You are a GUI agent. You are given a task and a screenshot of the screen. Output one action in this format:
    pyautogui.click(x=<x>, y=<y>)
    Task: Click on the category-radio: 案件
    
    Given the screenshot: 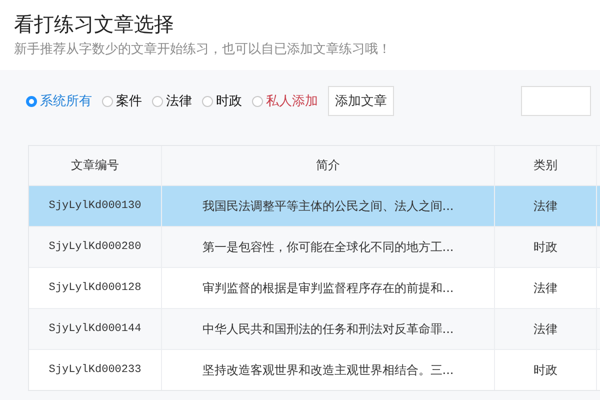 What is the action you would take?
    pyautogui.click(x=122, y=101)
    